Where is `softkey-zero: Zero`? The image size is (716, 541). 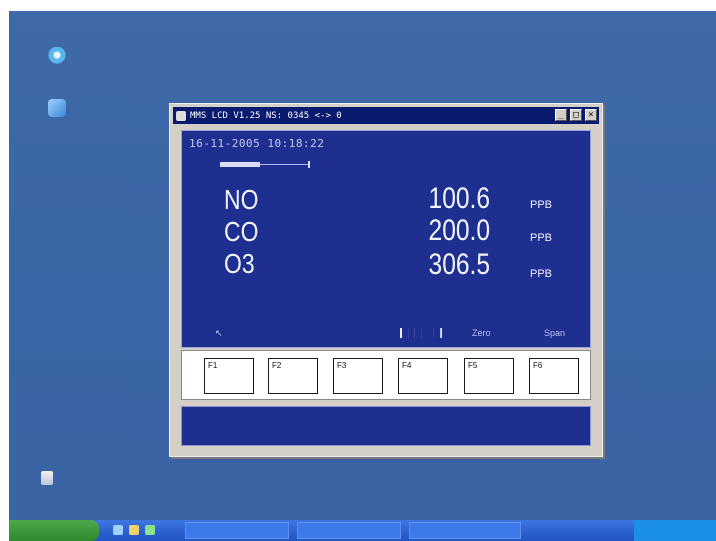
softkey-zero: Zero is located at coordinates (481, 333).